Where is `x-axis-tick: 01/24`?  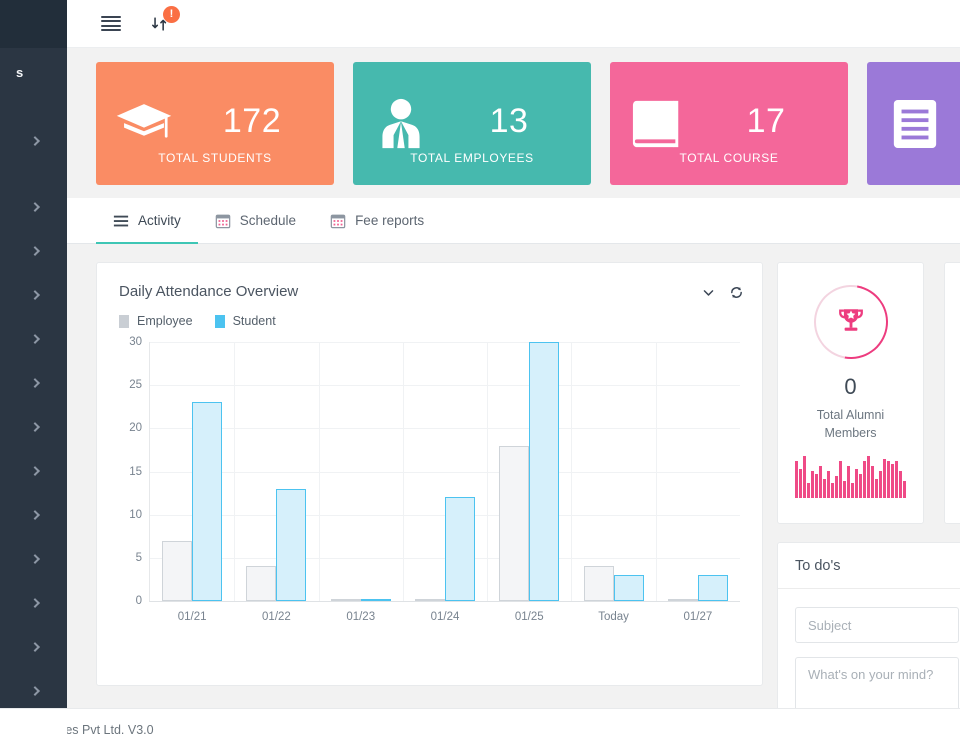 x-axis-tick: 01/24 is located at coordinates (445, 617).